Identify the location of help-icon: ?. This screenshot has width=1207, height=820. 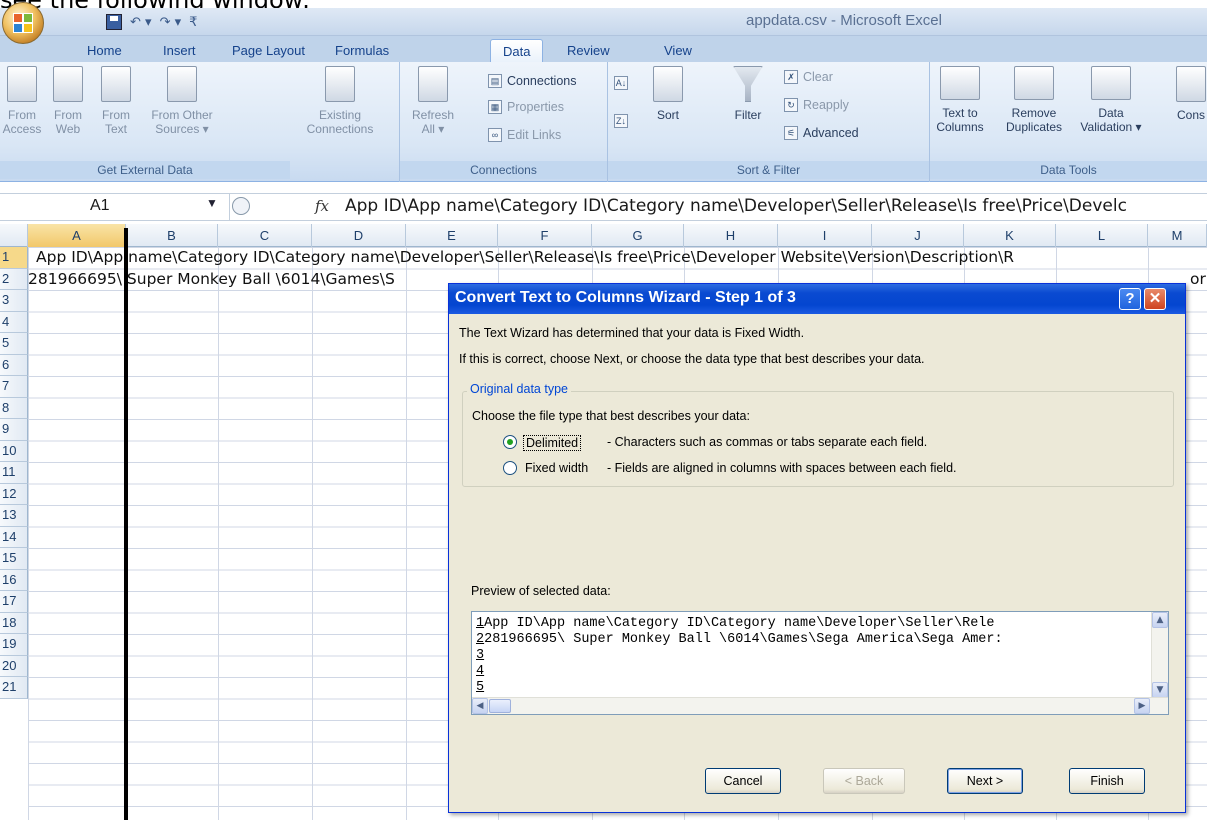
(1130, 299).